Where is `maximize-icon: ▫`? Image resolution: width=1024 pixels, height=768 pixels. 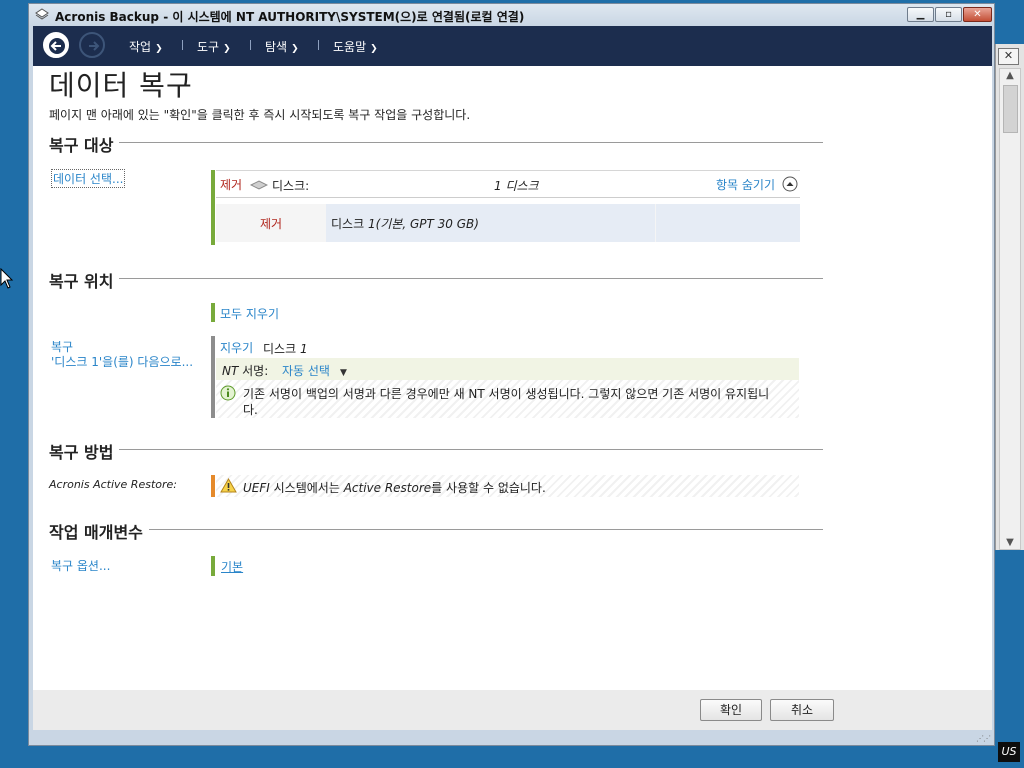
maximize-icon: ▫ is located at coordinates (948, 14).